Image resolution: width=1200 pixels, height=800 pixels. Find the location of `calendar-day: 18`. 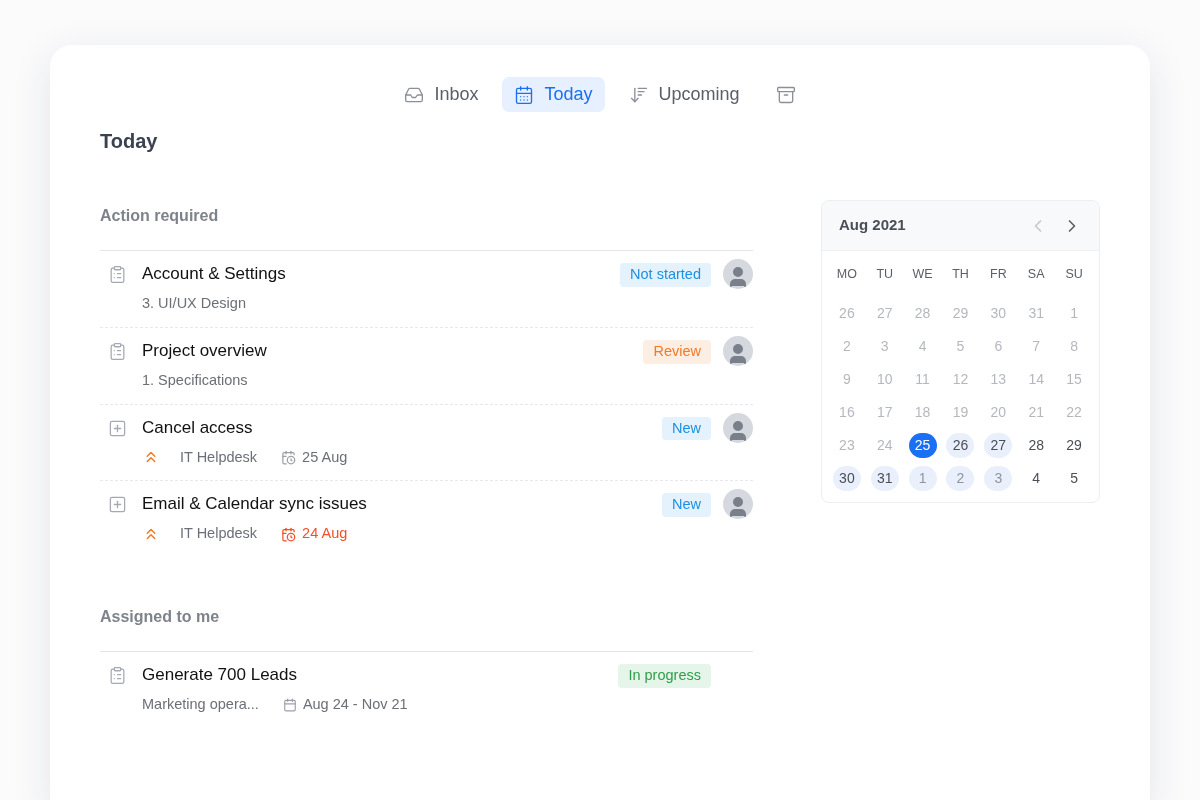

calendar-day: 18 is located at coordinates (922, 412).